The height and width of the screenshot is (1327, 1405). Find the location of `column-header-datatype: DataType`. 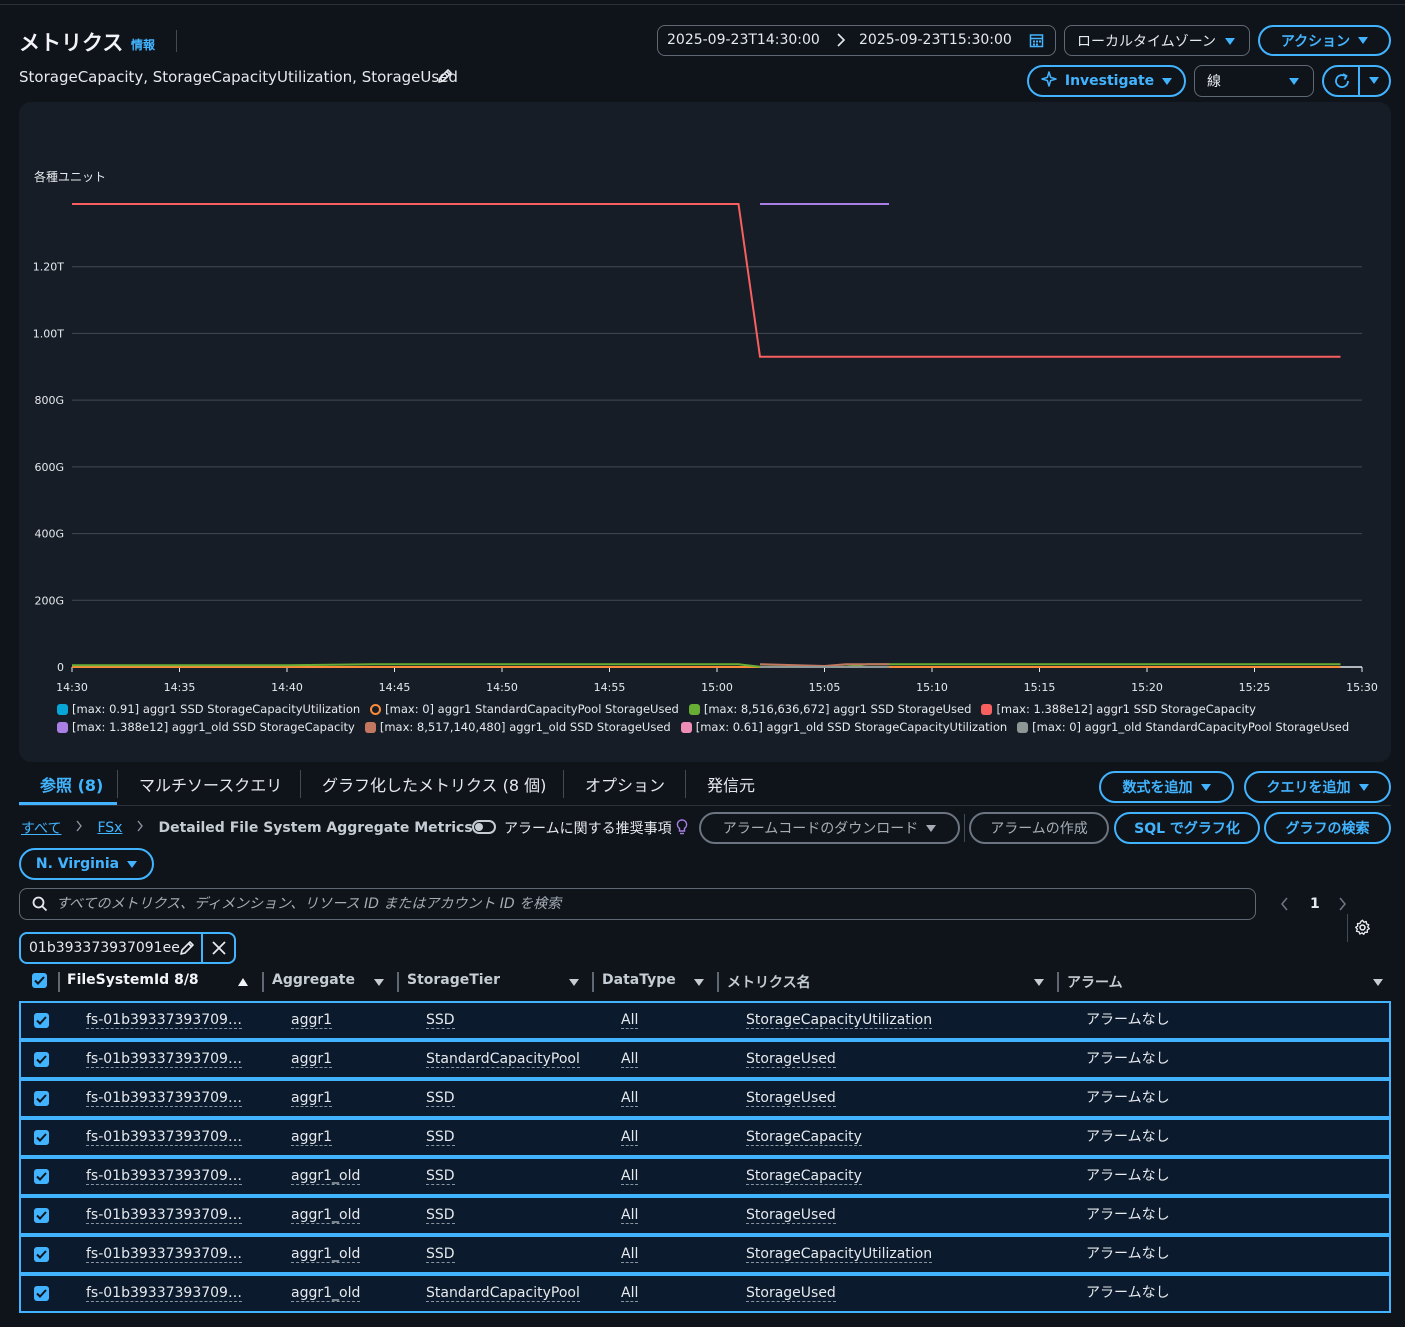

column-header-datatype: DataType is located at coordinates (639, 980).